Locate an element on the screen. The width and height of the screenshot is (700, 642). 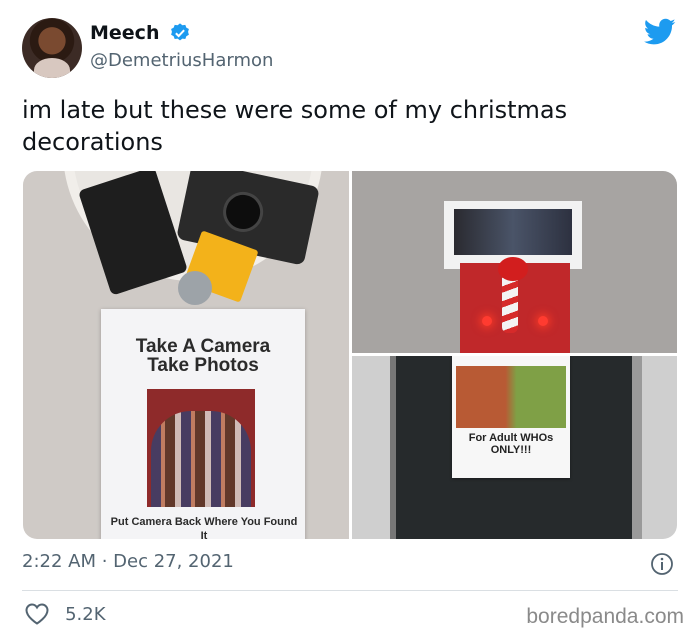
verified-badge-icon is located at coordinates (179, 32).